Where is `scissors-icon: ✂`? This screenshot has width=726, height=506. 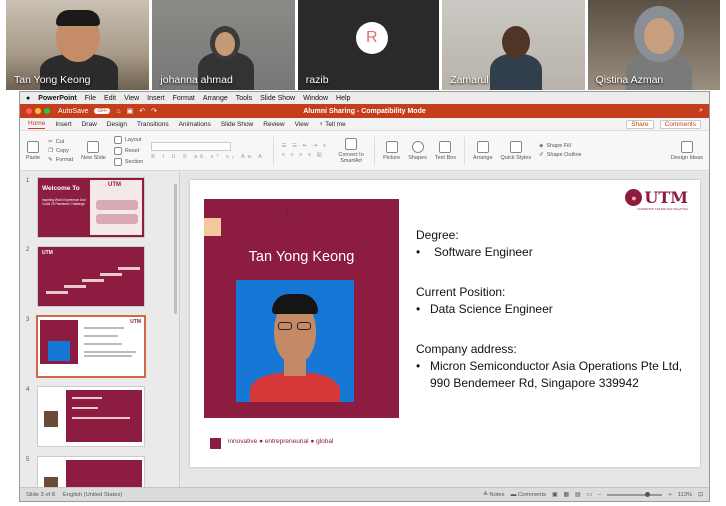
scissors-icon: ✂ is located at coordinates (50, 141).